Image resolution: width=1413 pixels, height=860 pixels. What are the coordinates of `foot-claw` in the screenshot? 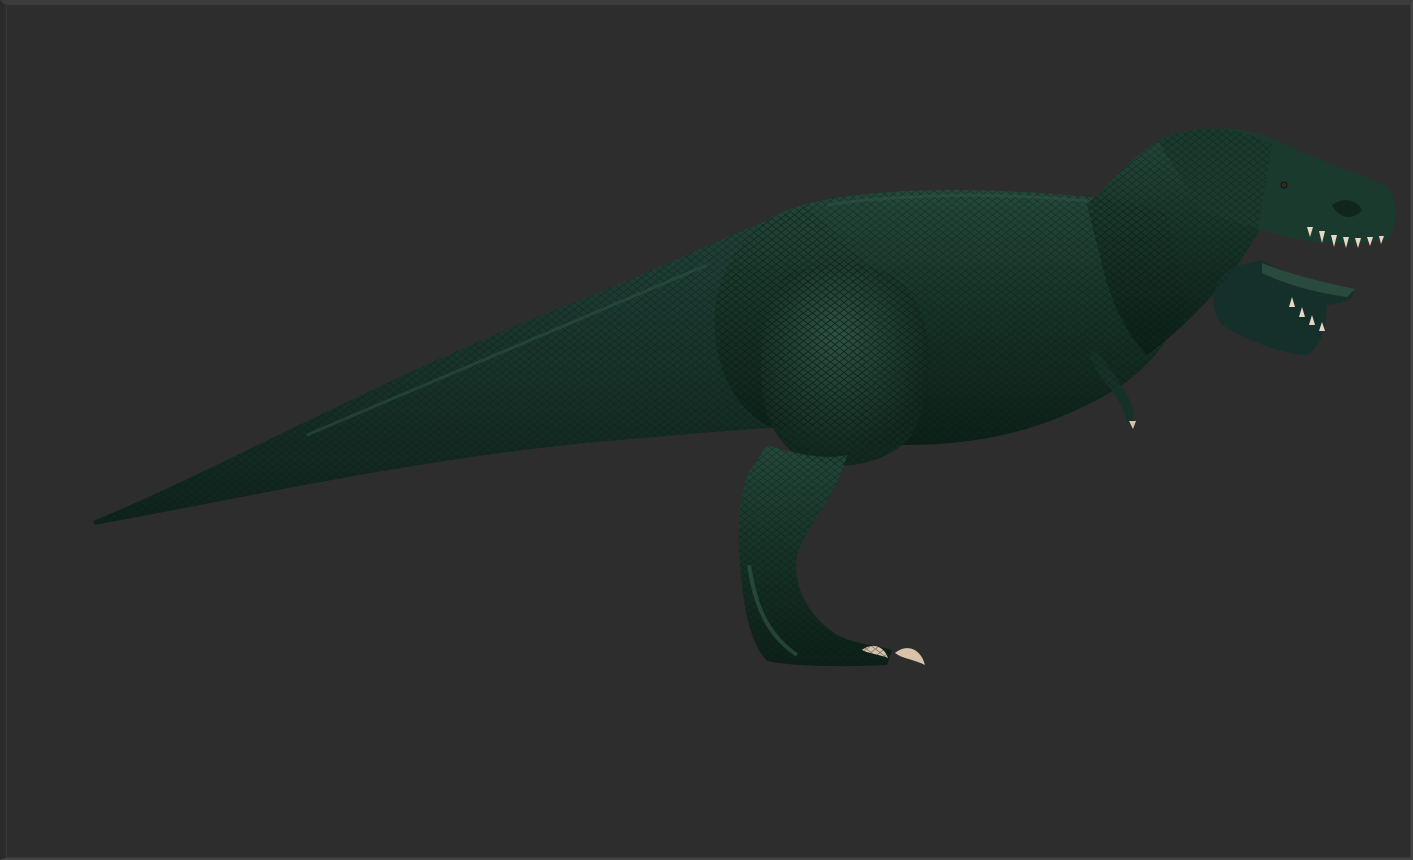 It's located at (910, 656).